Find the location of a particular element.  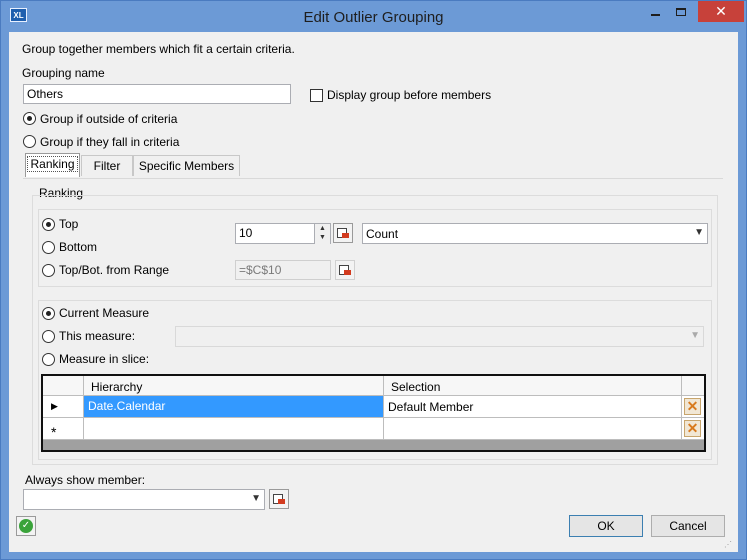

table-row-new: * ✕ is located at coordinates (373, 429).